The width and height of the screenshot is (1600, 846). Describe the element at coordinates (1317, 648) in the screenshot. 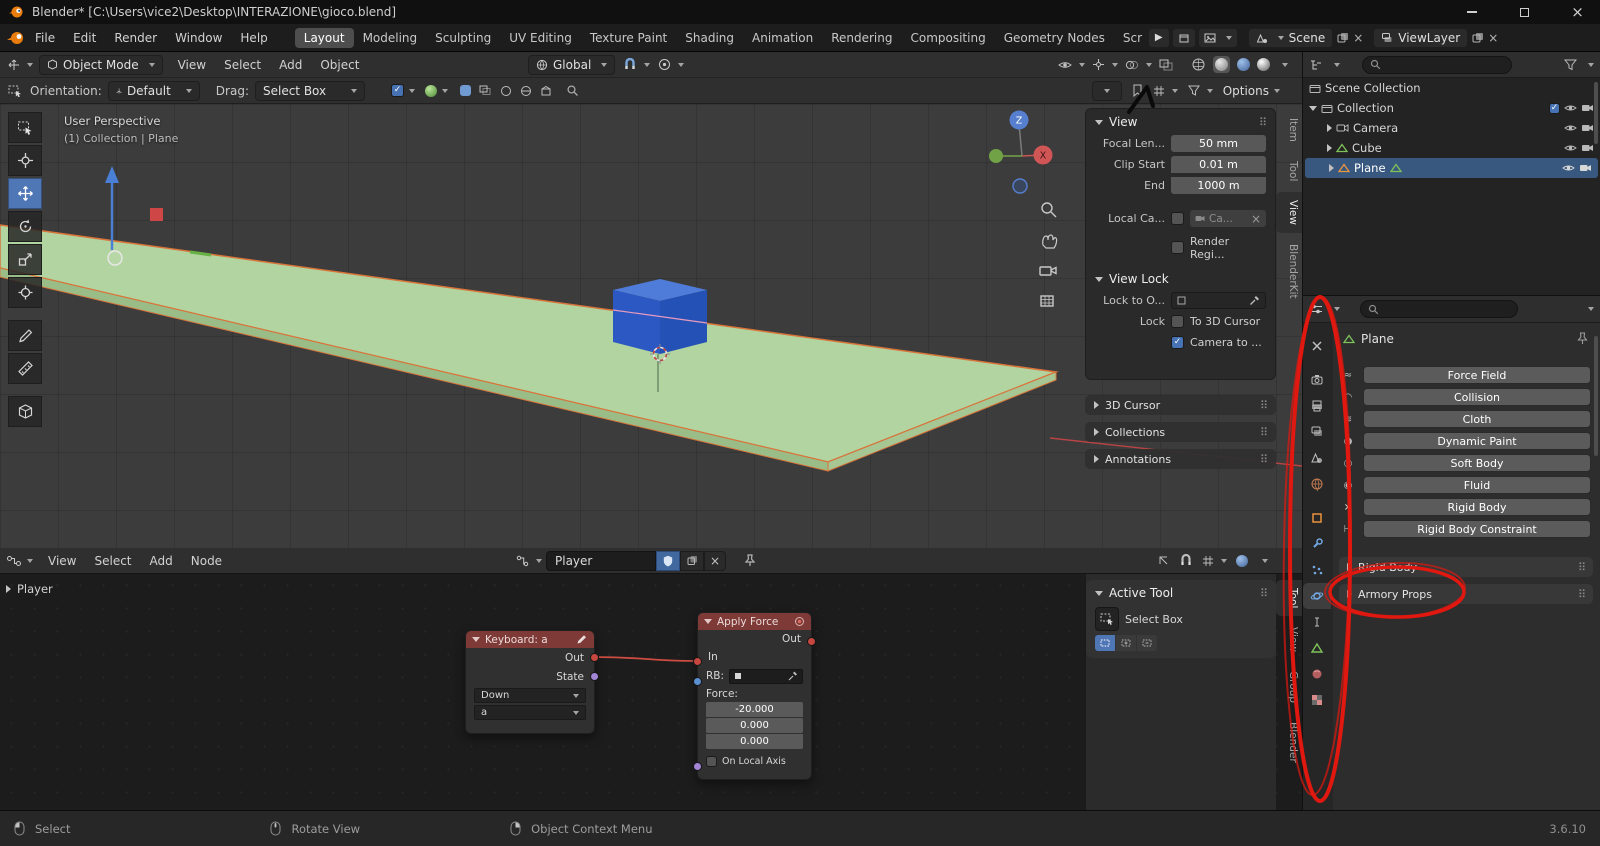

I see `tab-object-data-icon` at that location.